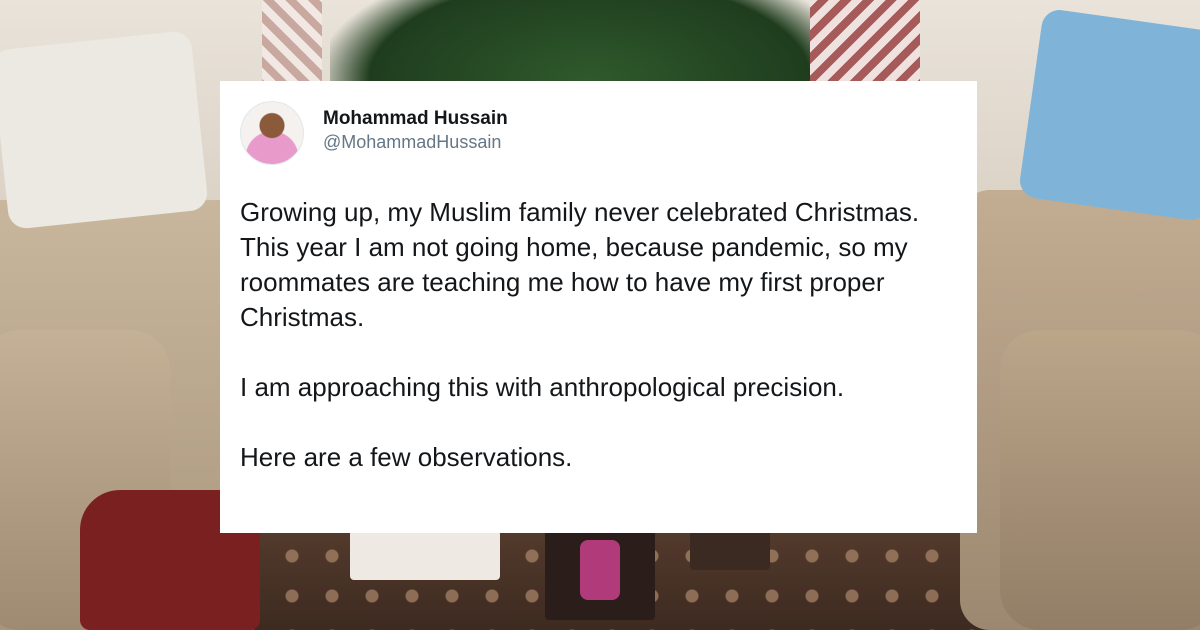 The width and height of the screenshot is (1200, 630). What do you see at coordinates (272, 133) in the screenshot?
I see `avatar` at bounding box center [272, 133].